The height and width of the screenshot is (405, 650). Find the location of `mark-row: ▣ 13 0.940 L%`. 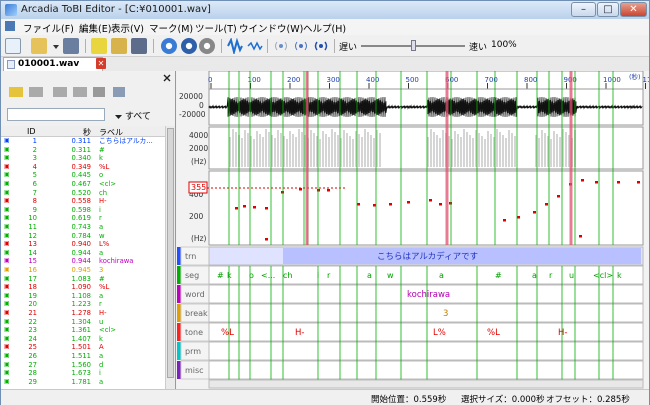

mark-row: ▣ 13 0.940 L% is located at coordinates (83, 244).